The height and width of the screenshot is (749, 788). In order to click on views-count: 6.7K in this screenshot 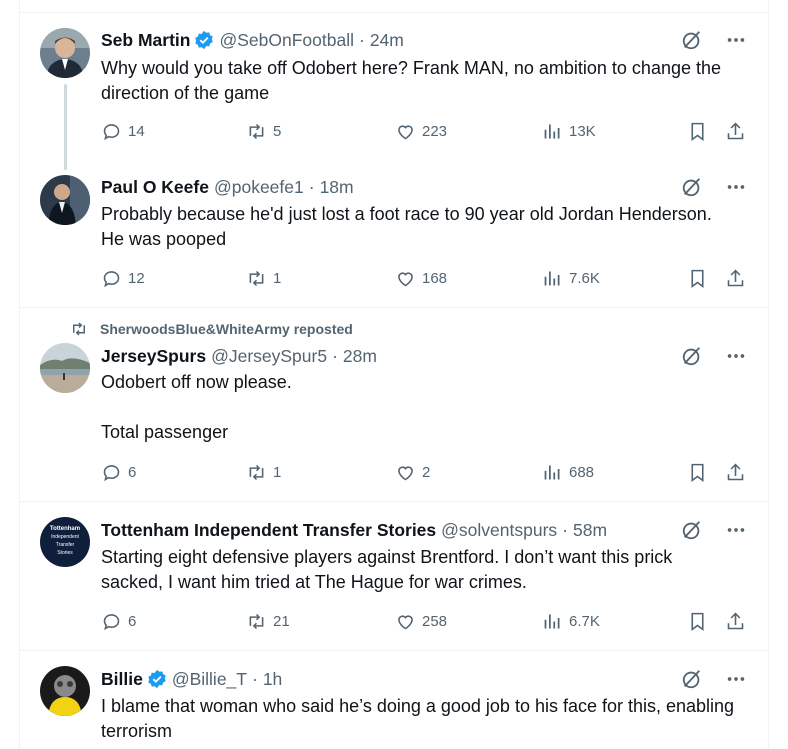, I will do `click(584, 621)`.